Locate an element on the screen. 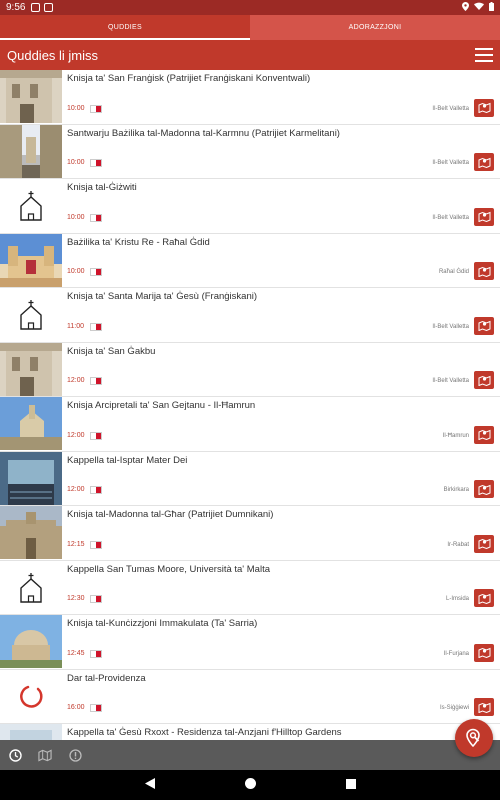 The width and height of the screenshot is (500, 800). android-nav-bar is located at coordinates (250, 785).